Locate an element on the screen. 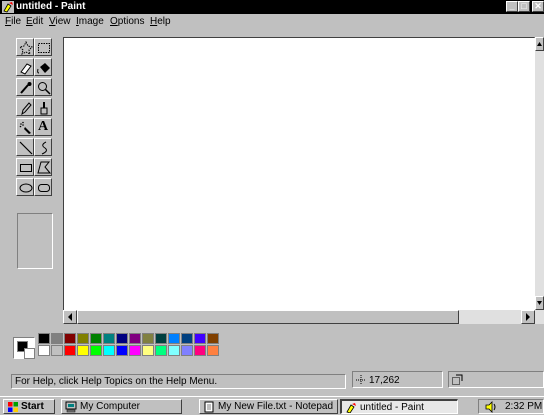  menu-help: Help is located at coordinates (160, 22).